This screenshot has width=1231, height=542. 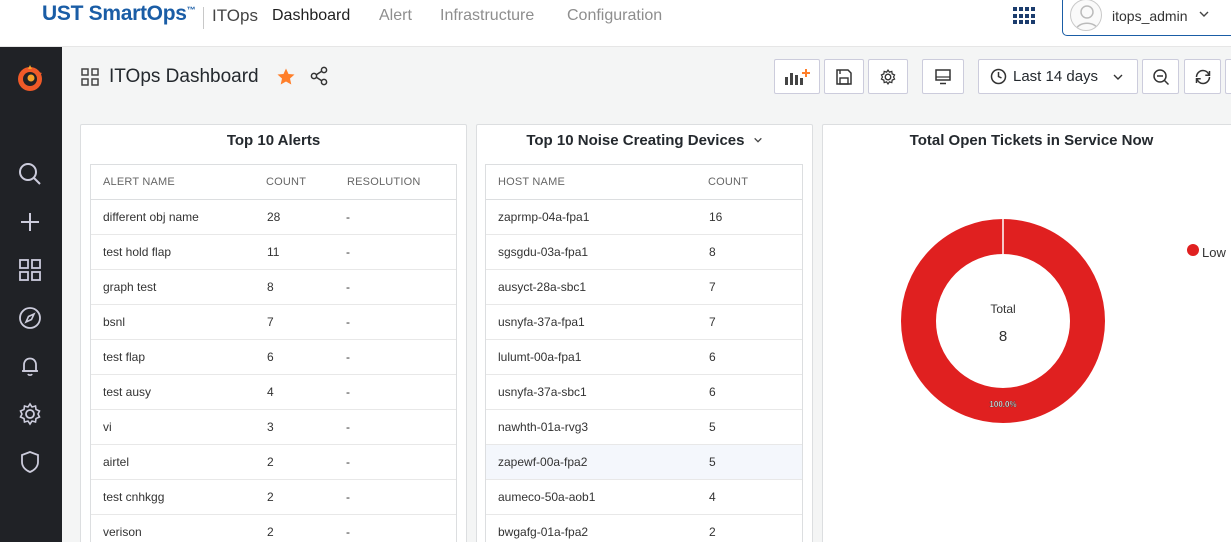 I want to click on slice-percent-label: 100.0%, so click(x=1002, y=404).